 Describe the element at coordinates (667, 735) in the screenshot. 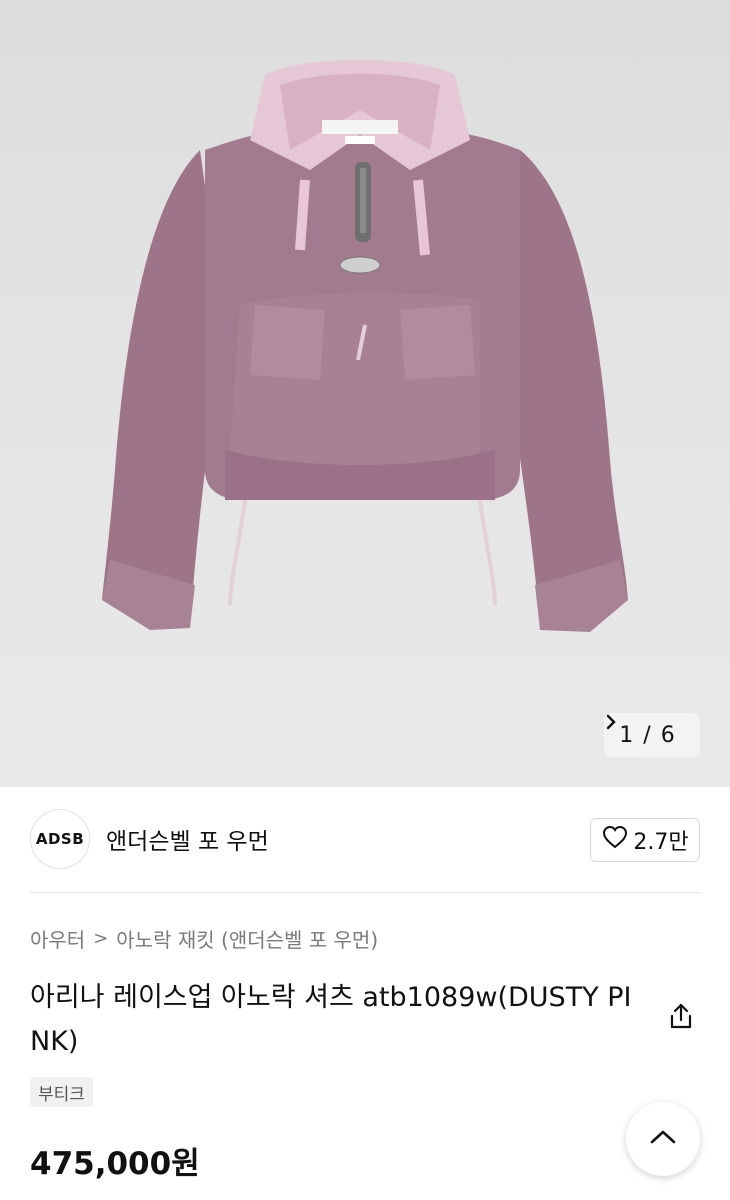

I see `pager-total: 6` at that location.